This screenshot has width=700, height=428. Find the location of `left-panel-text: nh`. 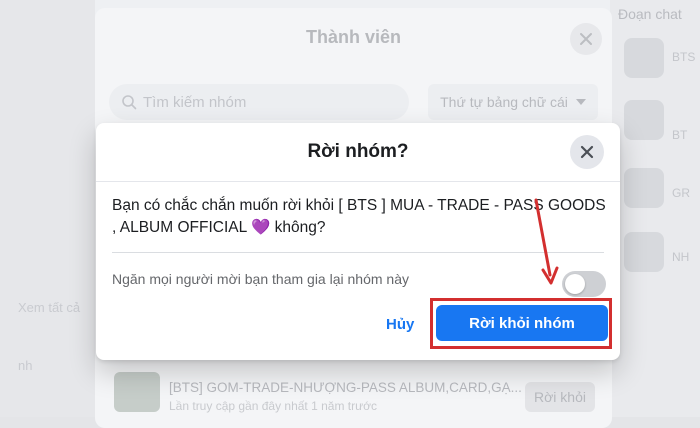

left-panel-text: nh is located at coordinates (25, 365).